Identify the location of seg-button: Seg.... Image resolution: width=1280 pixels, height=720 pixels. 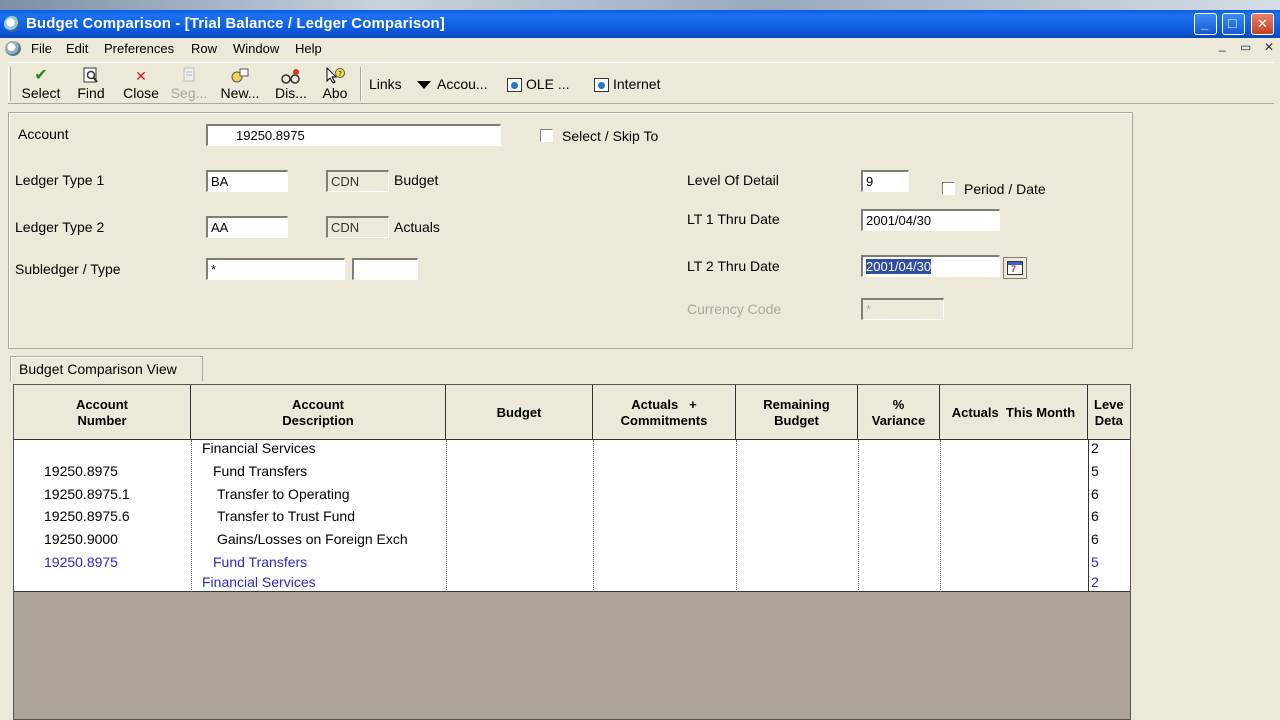
(189, 84).